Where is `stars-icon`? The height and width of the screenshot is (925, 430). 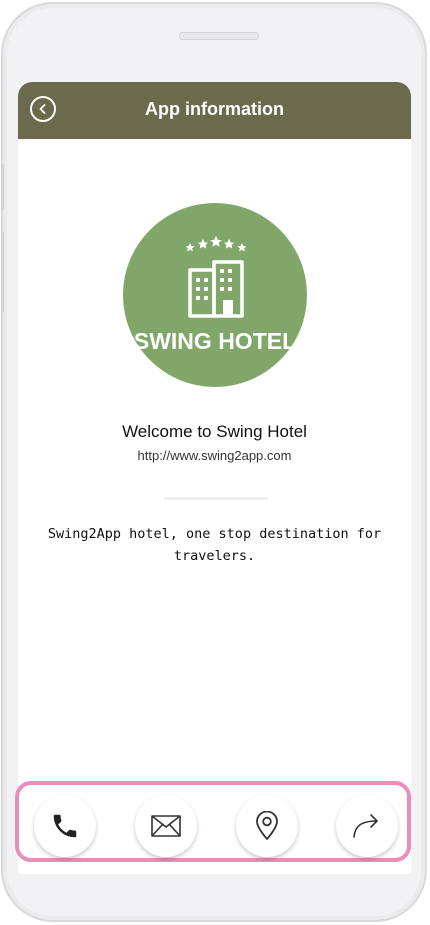 stars-icon is located at coordinates (216, 244).